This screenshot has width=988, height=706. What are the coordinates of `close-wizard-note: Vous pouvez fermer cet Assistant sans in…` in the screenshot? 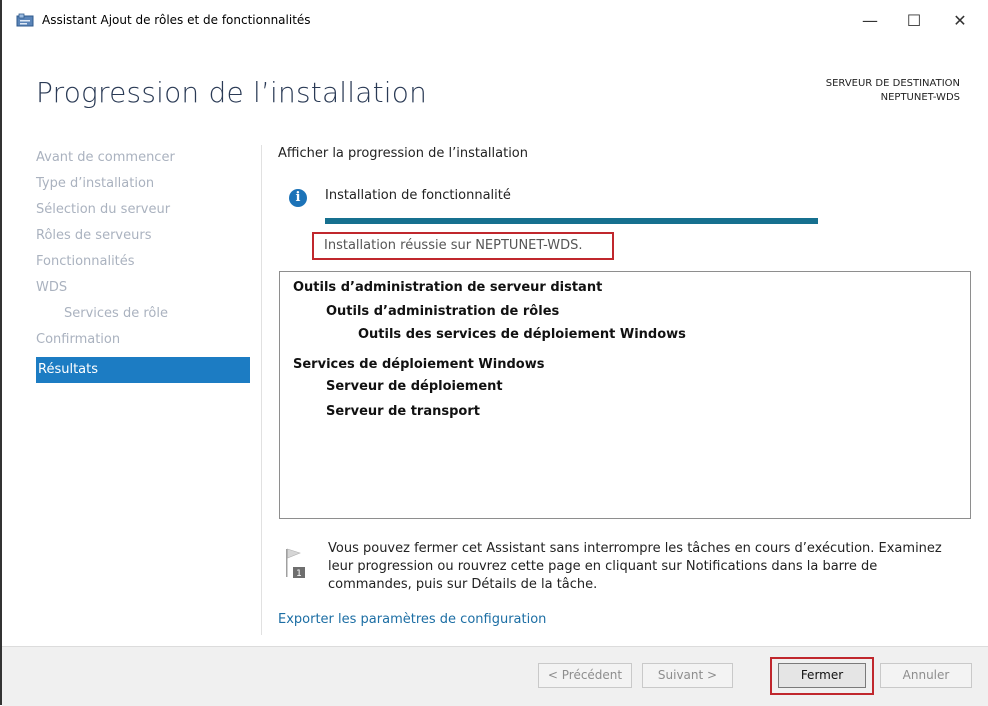 It's located at (635, 566).